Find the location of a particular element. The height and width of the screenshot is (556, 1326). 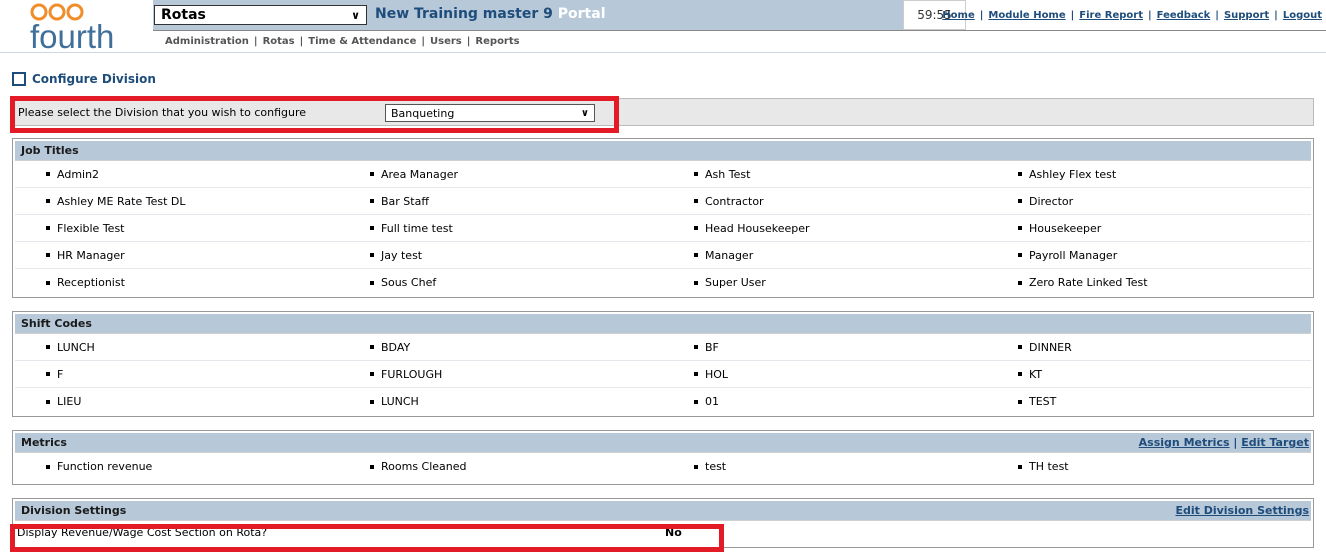

chevron-down-icon: ∨ is located at coordinates (355, 15).